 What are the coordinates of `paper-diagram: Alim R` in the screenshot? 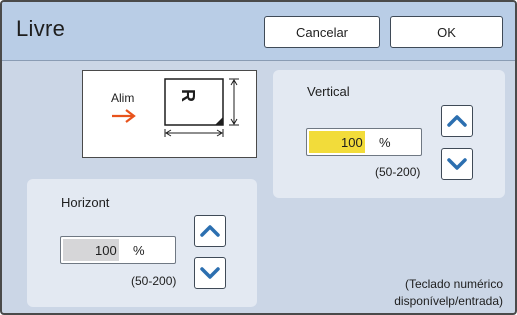 It's located at (169, 114).